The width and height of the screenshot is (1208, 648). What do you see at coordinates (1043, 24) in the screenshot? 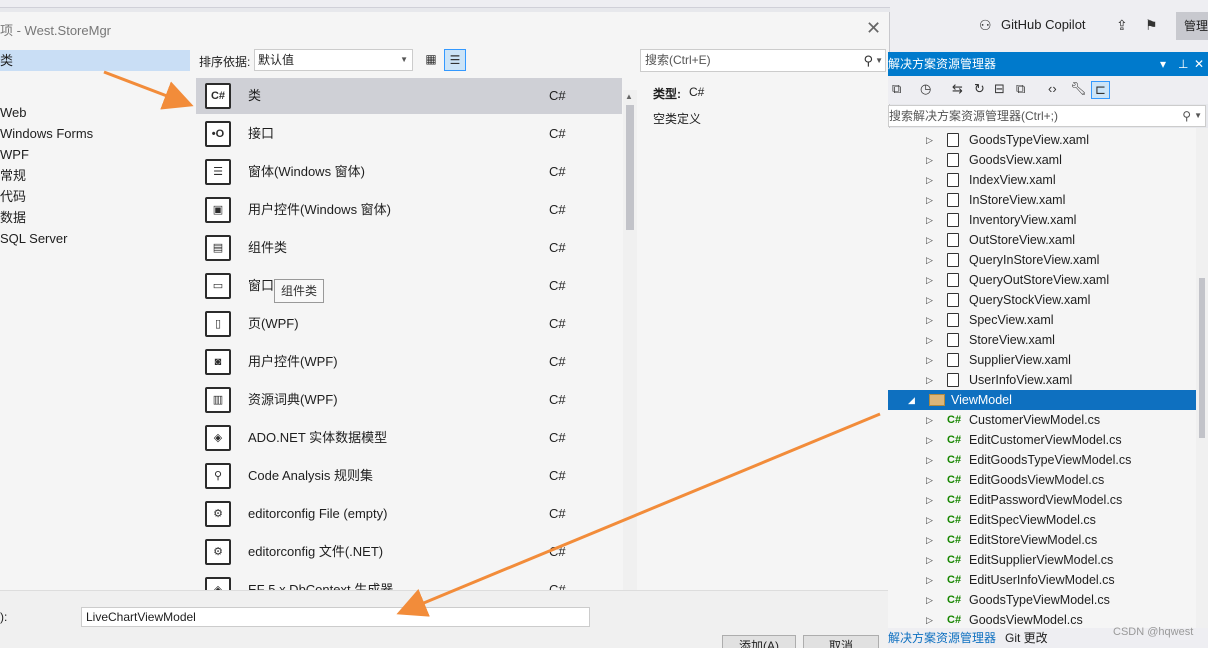
I see `copilot-label: GitHub Copilot` at bounding box center [1043, 24].